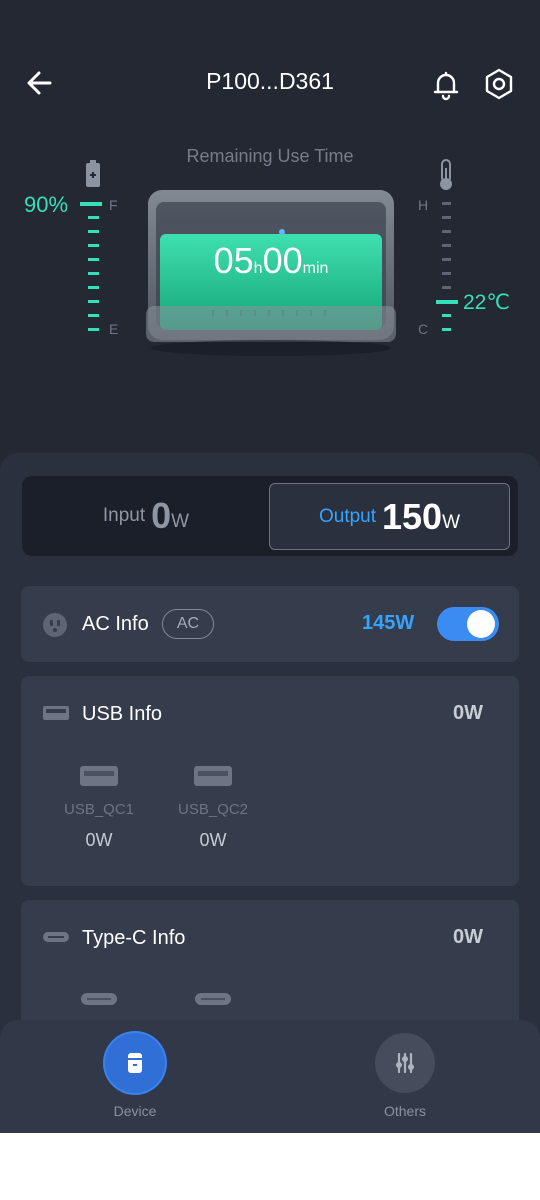 The height and width of the screenshot is (1200, 540). I want to click on time-minutes-unit: min, so click(315, 268).